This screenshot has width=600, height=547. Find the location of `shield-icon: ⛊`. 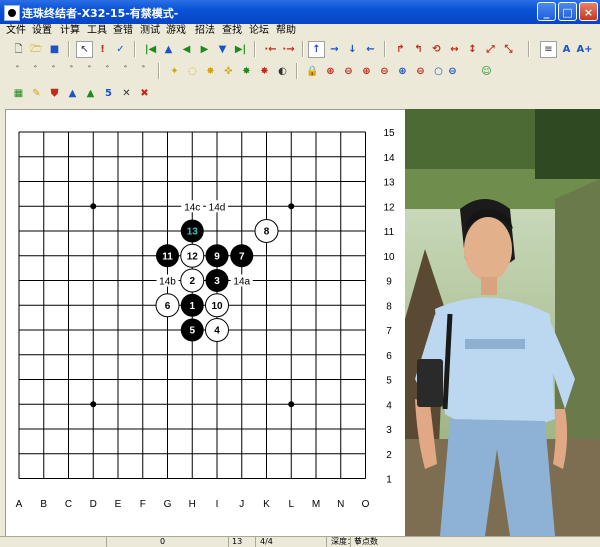

shield-icon: ⛊ is located at coordinates (54, 93).